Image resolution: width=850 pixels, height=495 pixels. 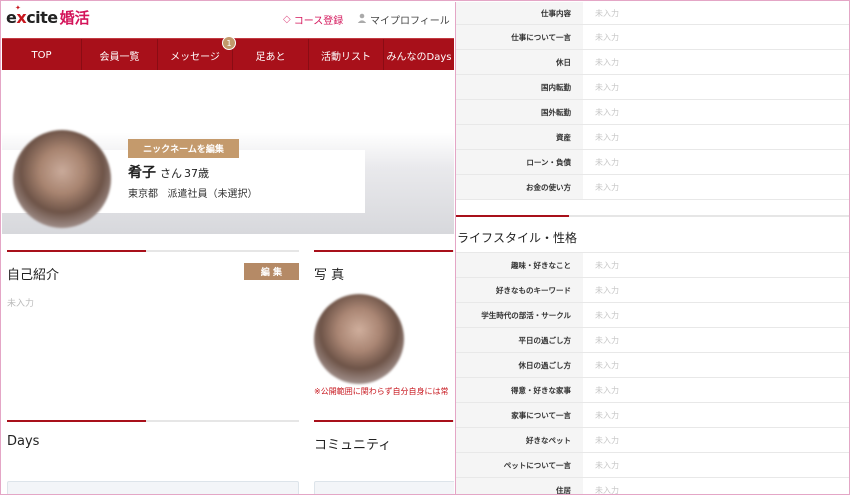 I want to click on community-section: コミュニティ, so click(x=384, y=457).